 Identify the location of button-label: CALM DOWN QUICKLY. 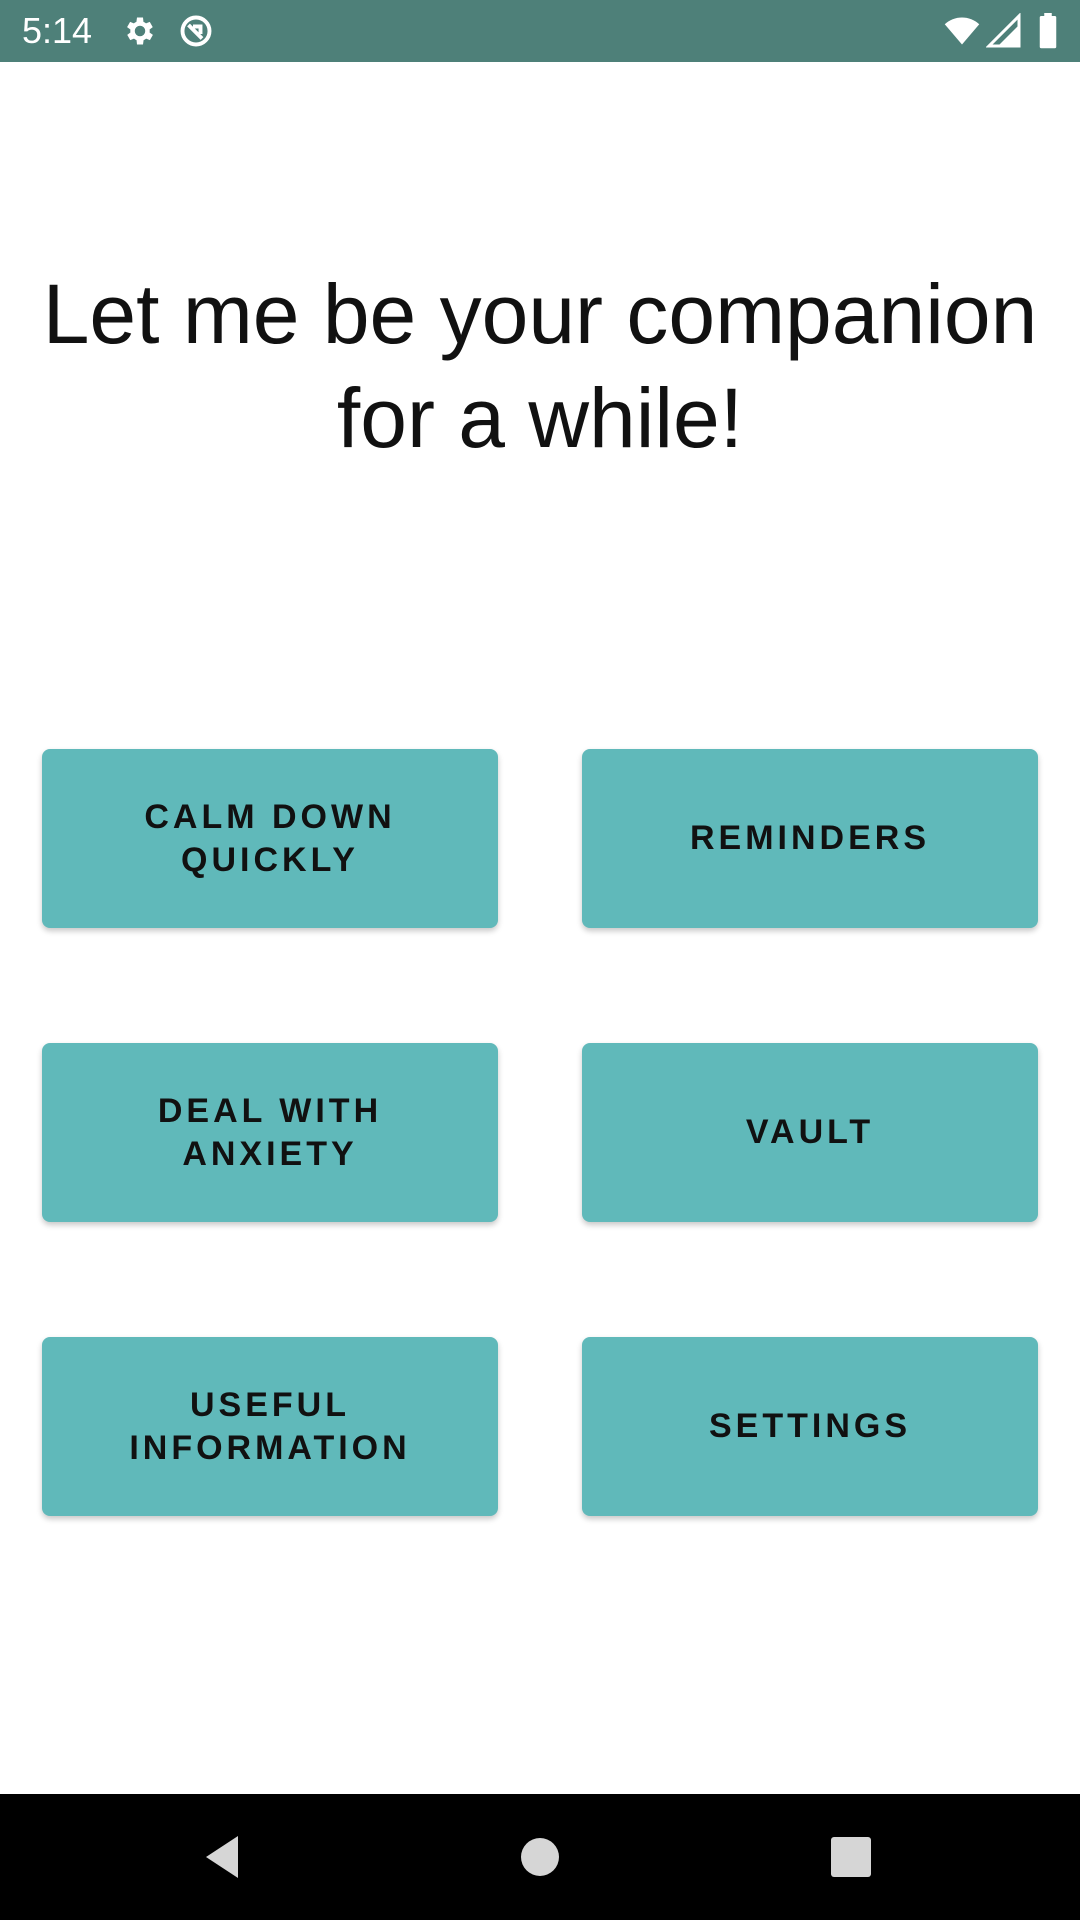
(270, 838).